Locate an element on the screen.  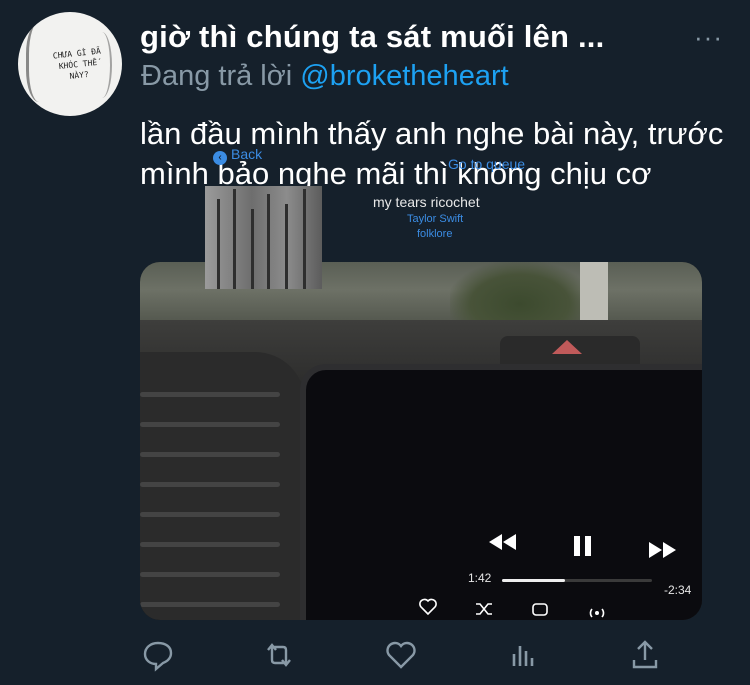
fast-forward-icon is located at coordinates (662, 550).